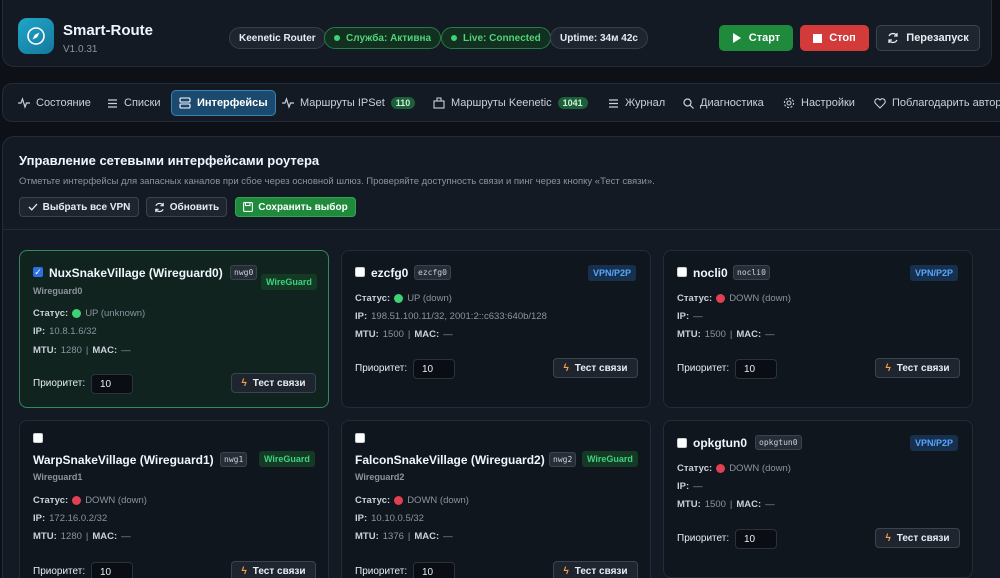 The height and width of the screenshot is (578, 1000). I want to click on start-button: Старт, so click(756, 38).